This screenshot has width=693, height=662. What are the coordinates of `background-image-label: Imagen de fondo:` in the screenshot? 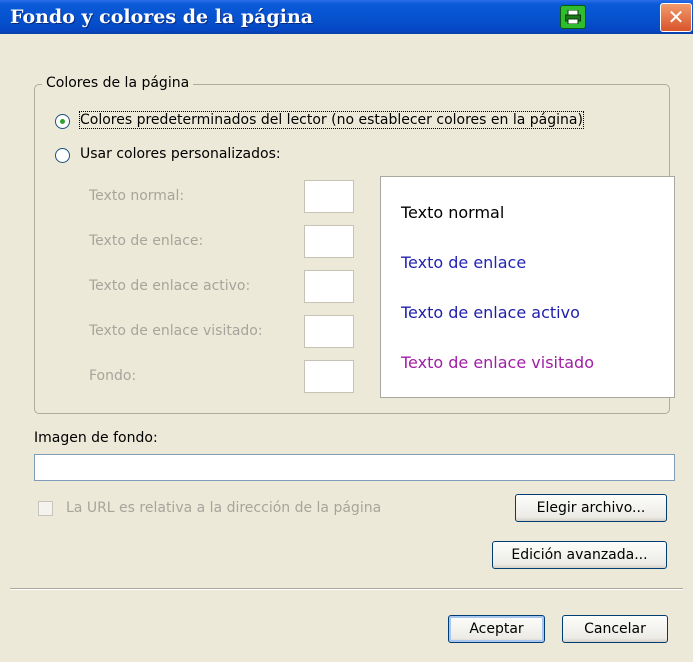 It's located at (96, 438).